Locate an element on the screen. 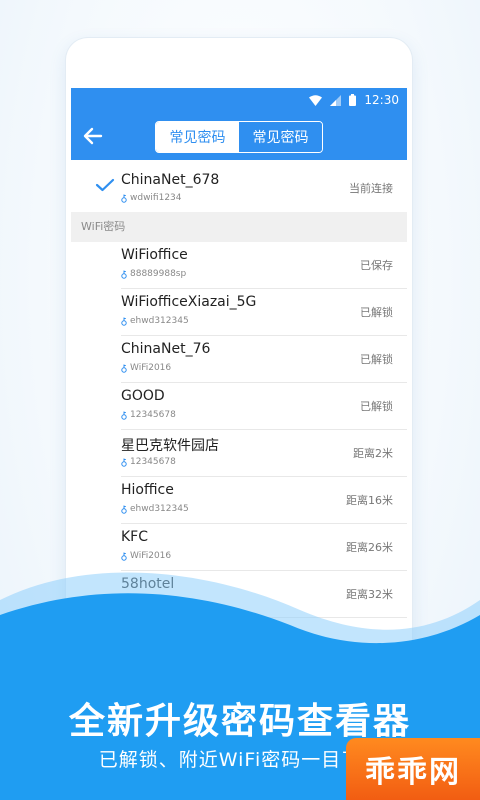 The width and height of the screenshot is (480, 800). network-name: WiFiofficeXiazai_5G is located at coordinates (189, 302).